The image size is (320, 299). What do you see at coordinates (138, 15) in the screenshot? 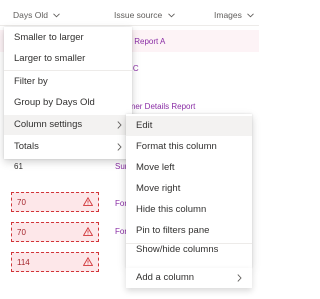
I see `column-header-label: Issue source` at bounding box center [138, 15].